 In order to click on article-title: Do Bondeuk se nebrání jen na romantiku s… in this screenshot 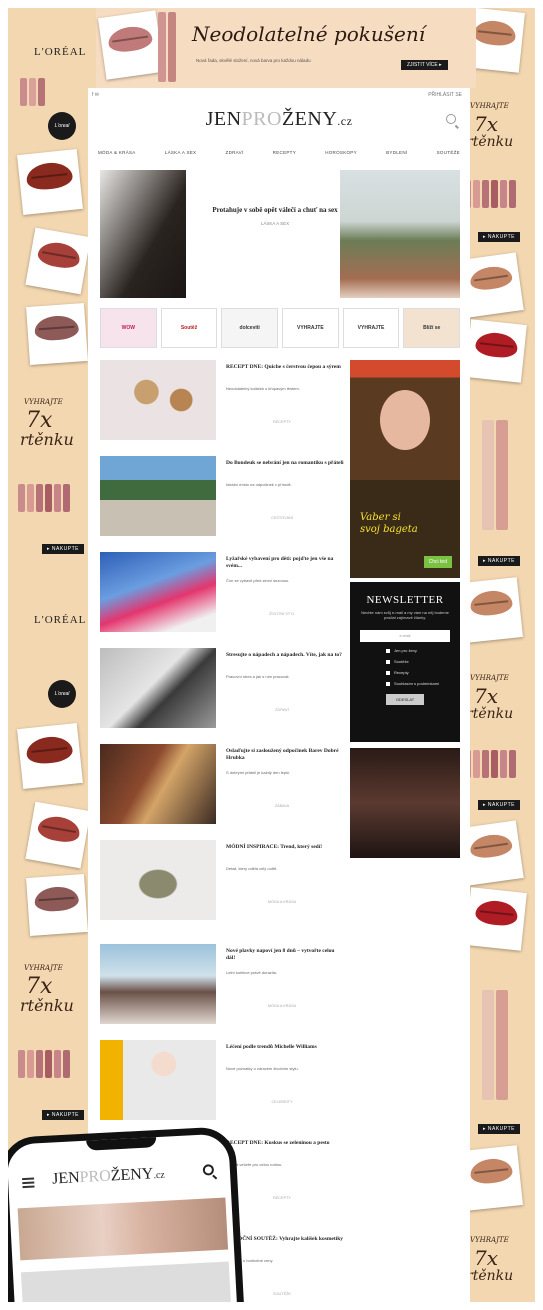, I will do `click(285, 463)`.